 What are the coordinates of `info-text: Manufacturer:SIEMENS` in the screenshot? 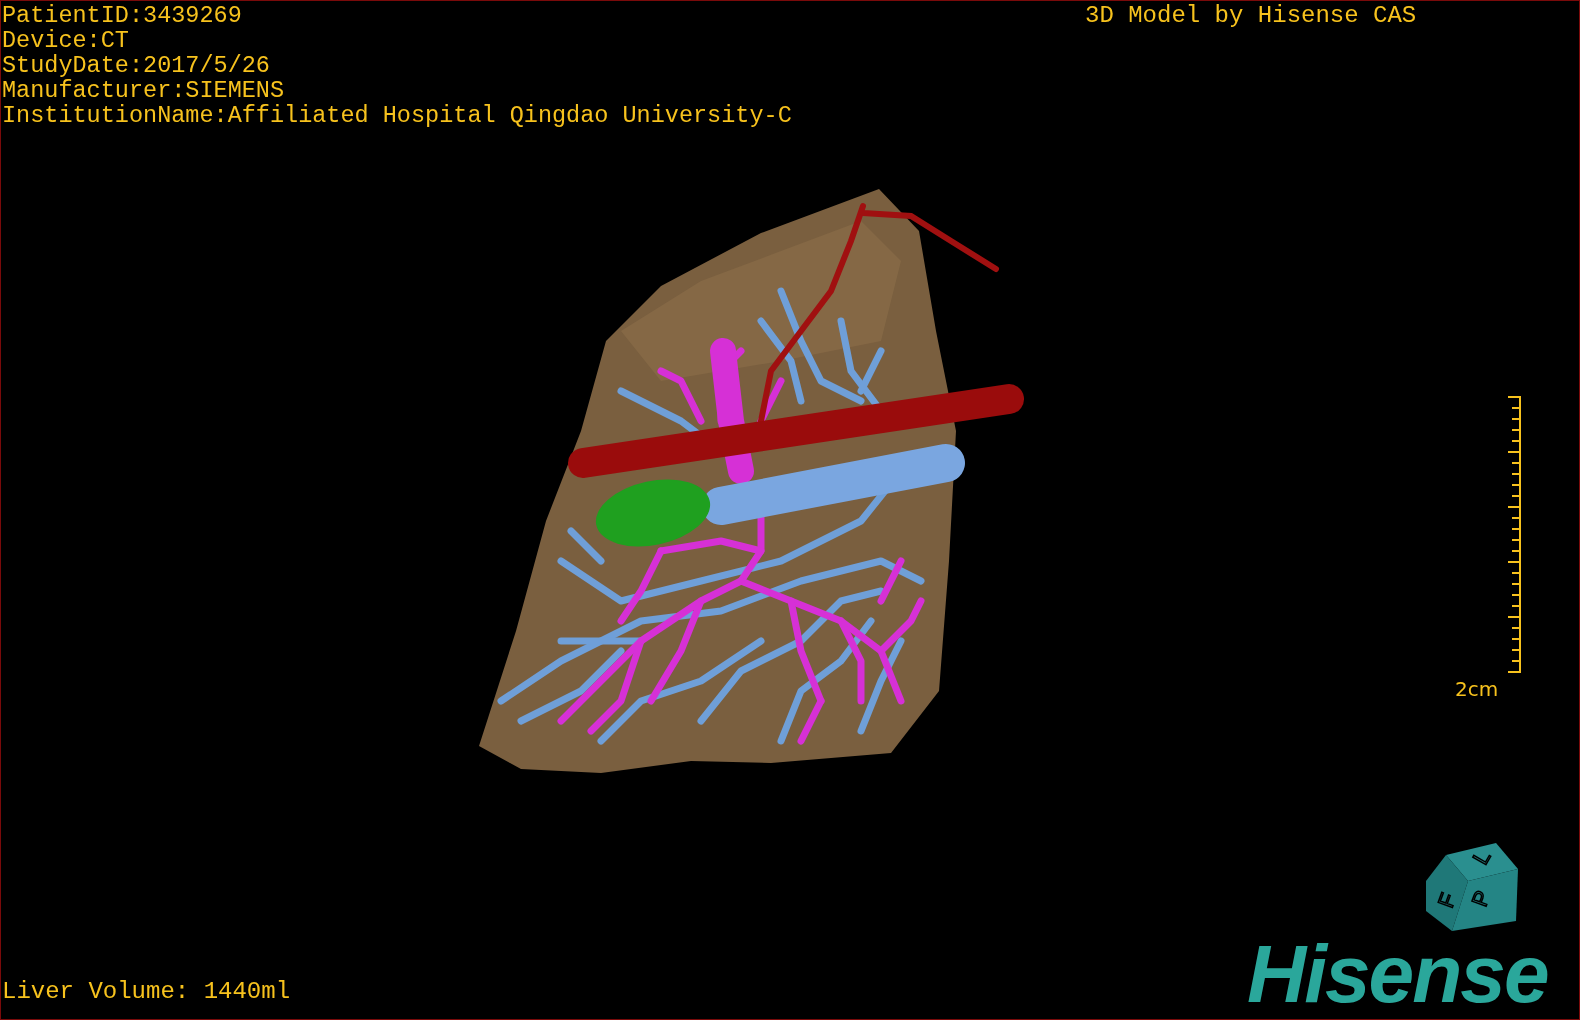 It's located at (144, 90).